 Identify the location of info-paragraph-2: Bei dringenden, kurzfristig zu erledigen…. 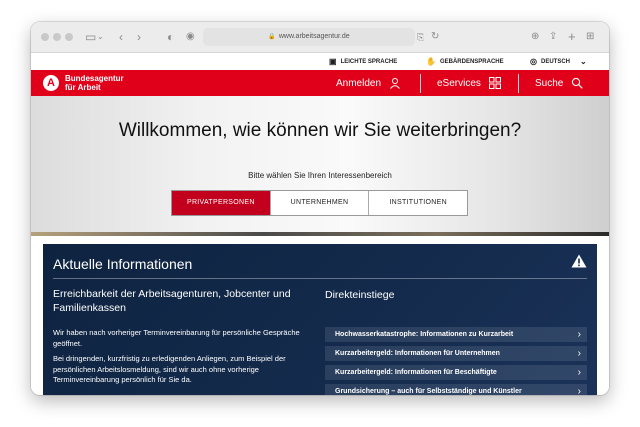
(169, 369).